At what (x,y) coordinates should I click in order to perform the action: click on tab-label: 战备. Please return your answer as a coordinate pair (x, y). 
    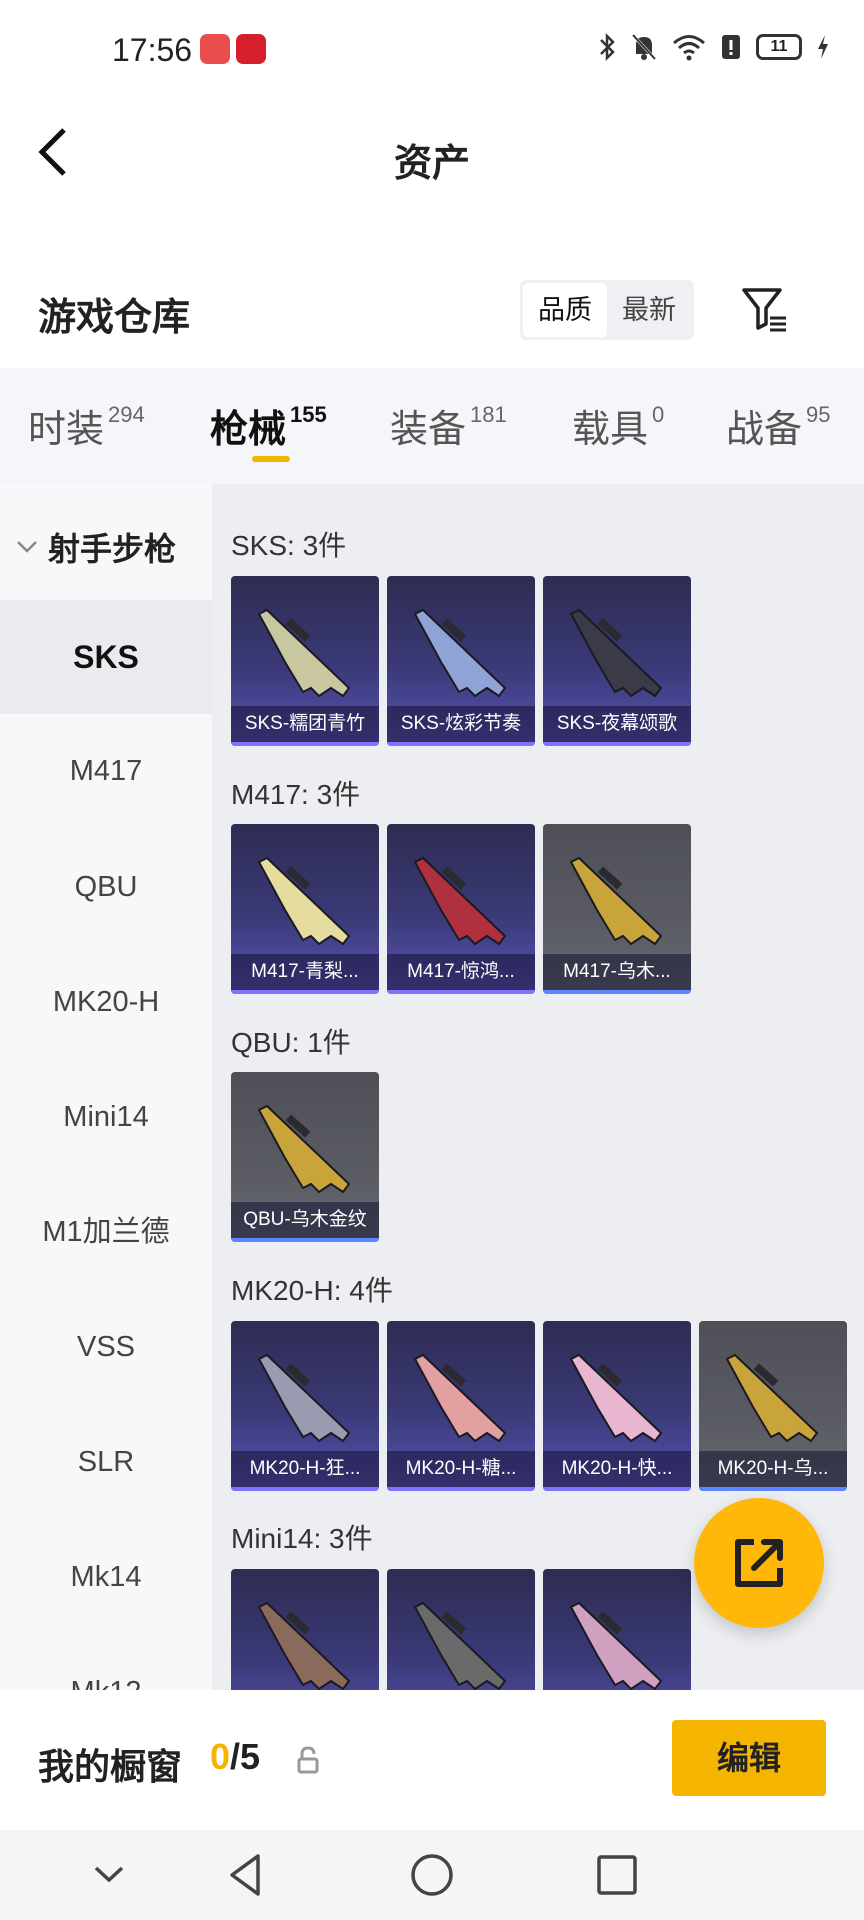
    Looking at the image, I should click on (764, 430).